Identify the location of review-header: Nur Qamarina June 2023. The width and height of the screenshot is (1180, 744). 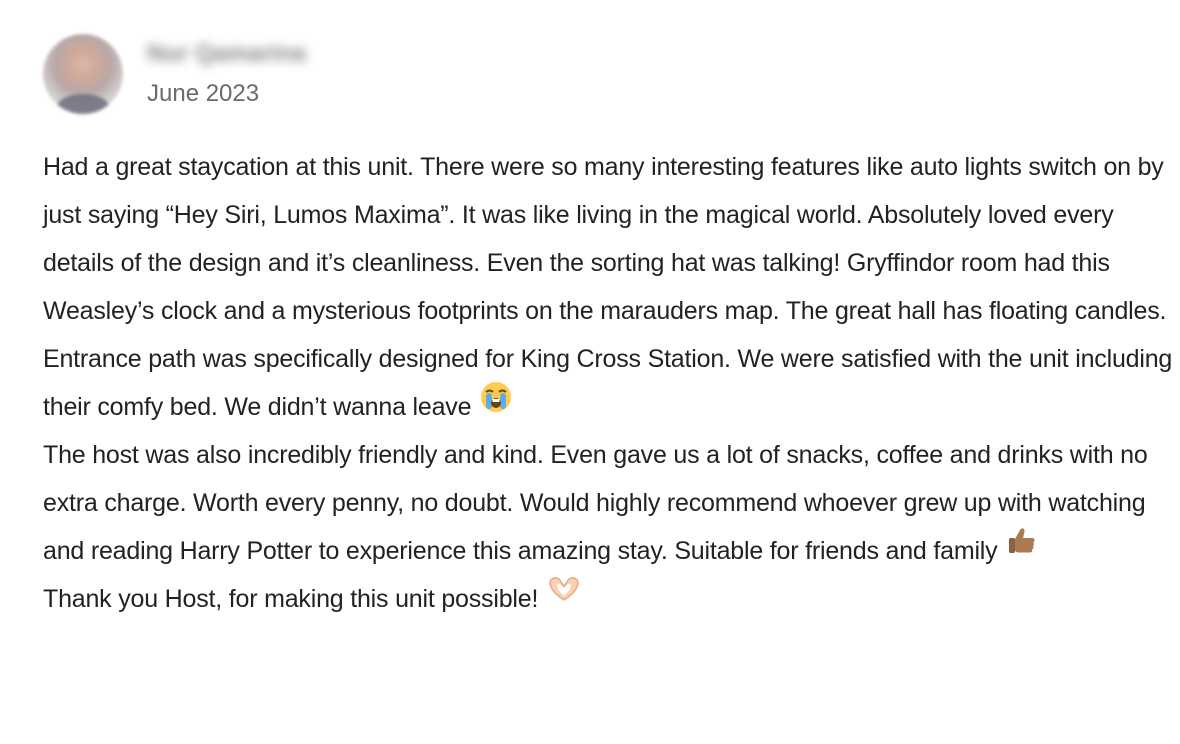
(174, 74).